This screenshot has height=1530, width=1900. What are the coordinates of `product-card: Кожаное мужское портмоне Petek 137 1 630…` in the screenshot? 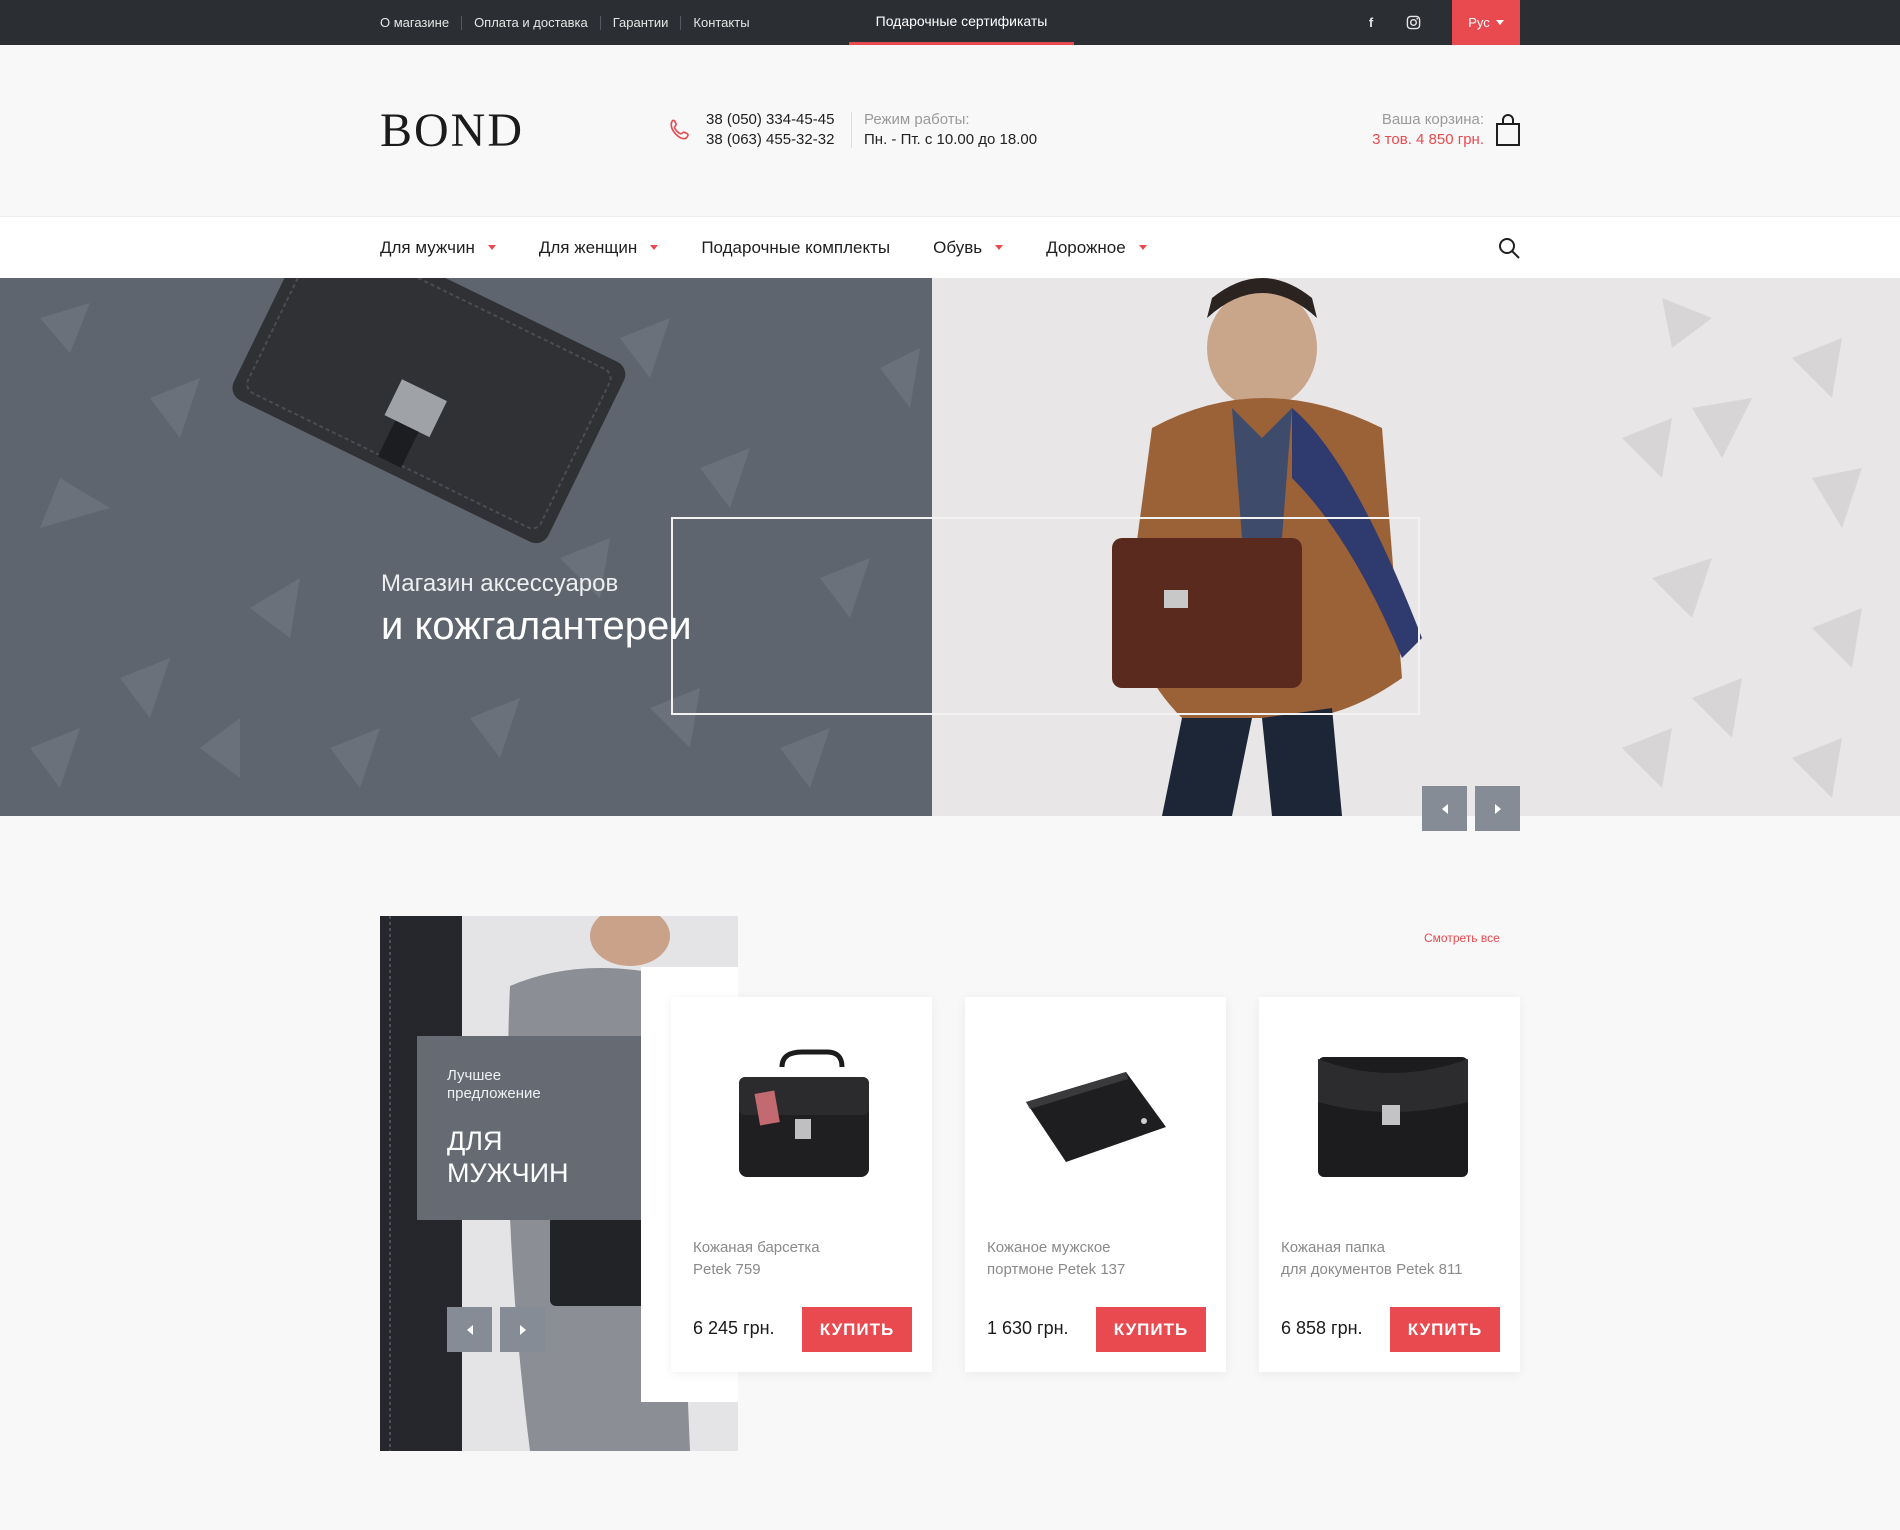 It's located at (1095, 1184).